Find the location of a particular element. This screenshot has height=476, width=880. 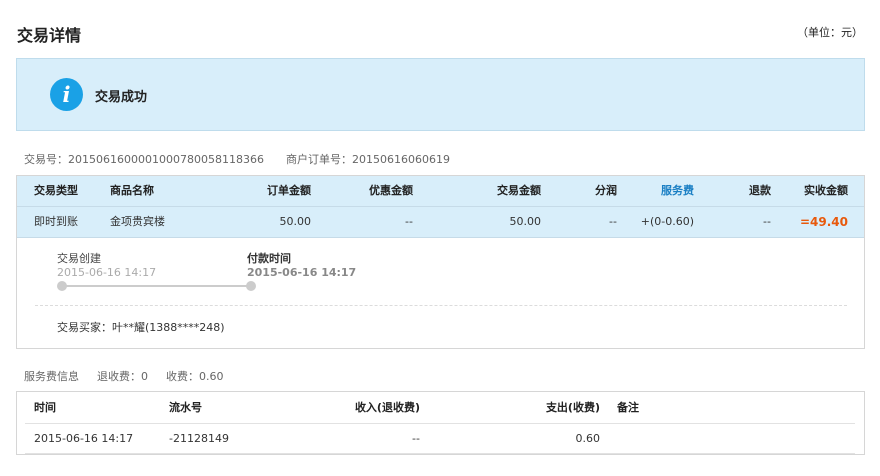

timeline-step-label: 付款时间 is located at coordinates (269, 258).